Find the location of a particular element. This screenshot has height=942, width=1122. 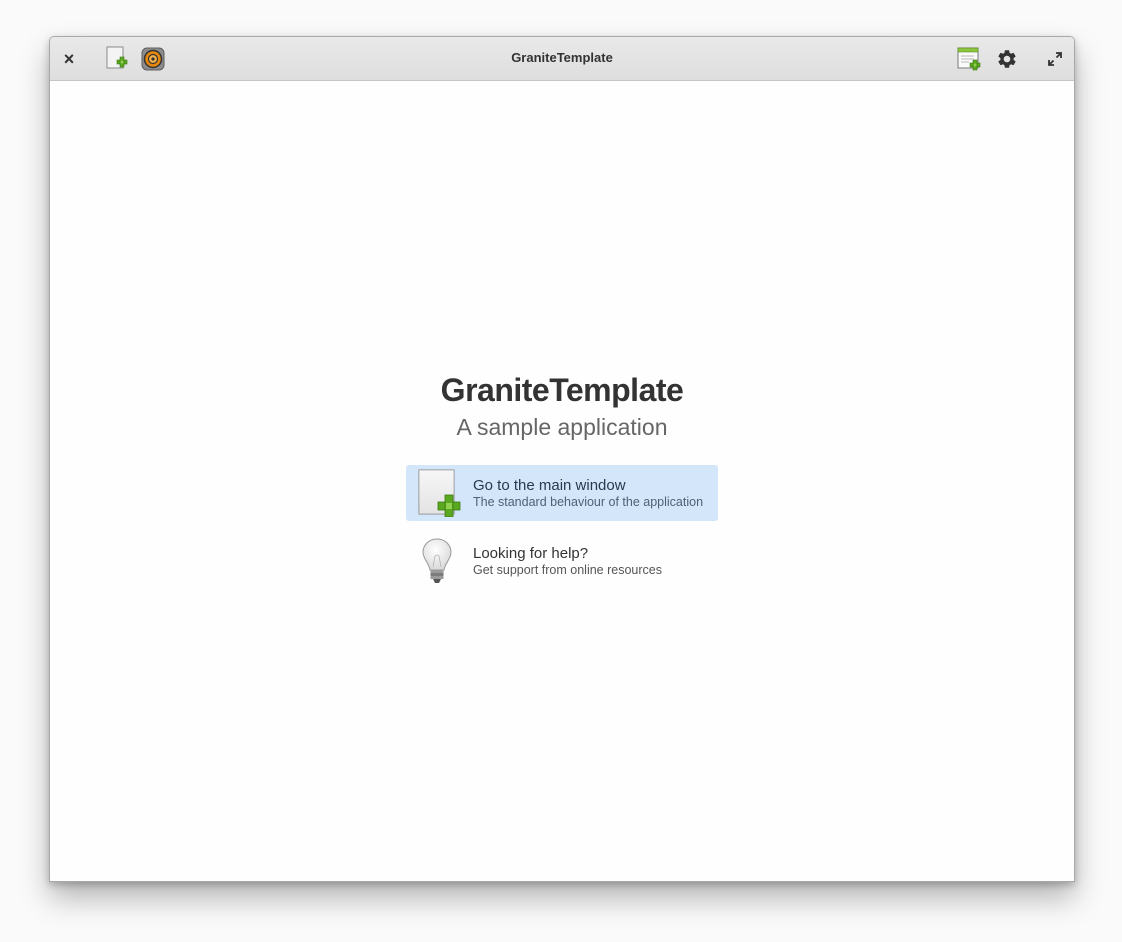

window-title: GraniteTemplate is located at coordinates (562, 57).